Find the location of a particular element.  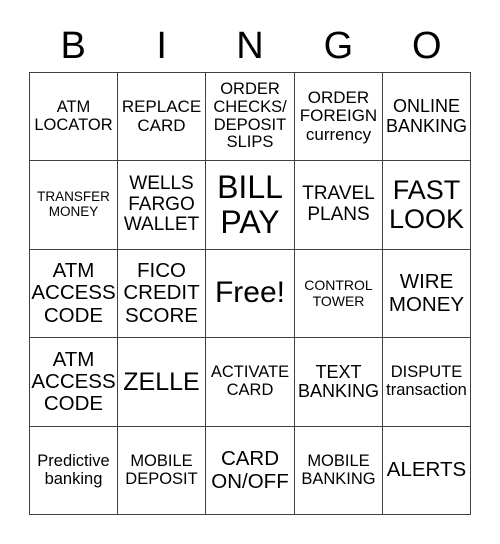

header-letter-b: B is located at coordinates (73, 46).